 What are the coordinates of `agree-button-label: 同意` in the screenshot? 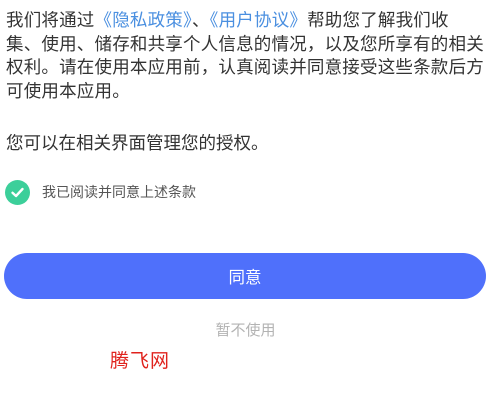 It's located at (245, 277).